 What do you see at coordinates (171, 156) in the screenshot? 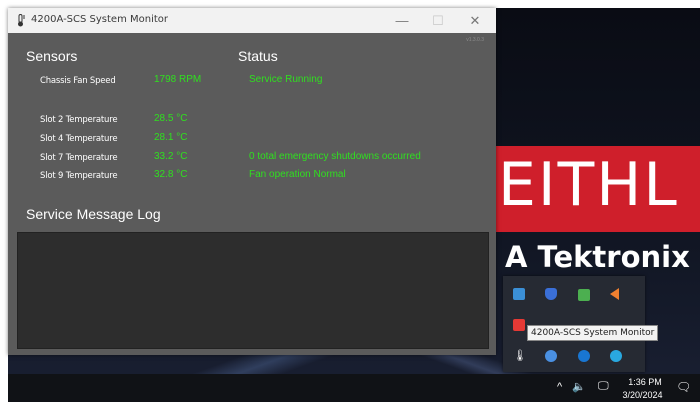
I see `sensor-value-slot7: 33.2 °C` at bounding box center [171, 156].